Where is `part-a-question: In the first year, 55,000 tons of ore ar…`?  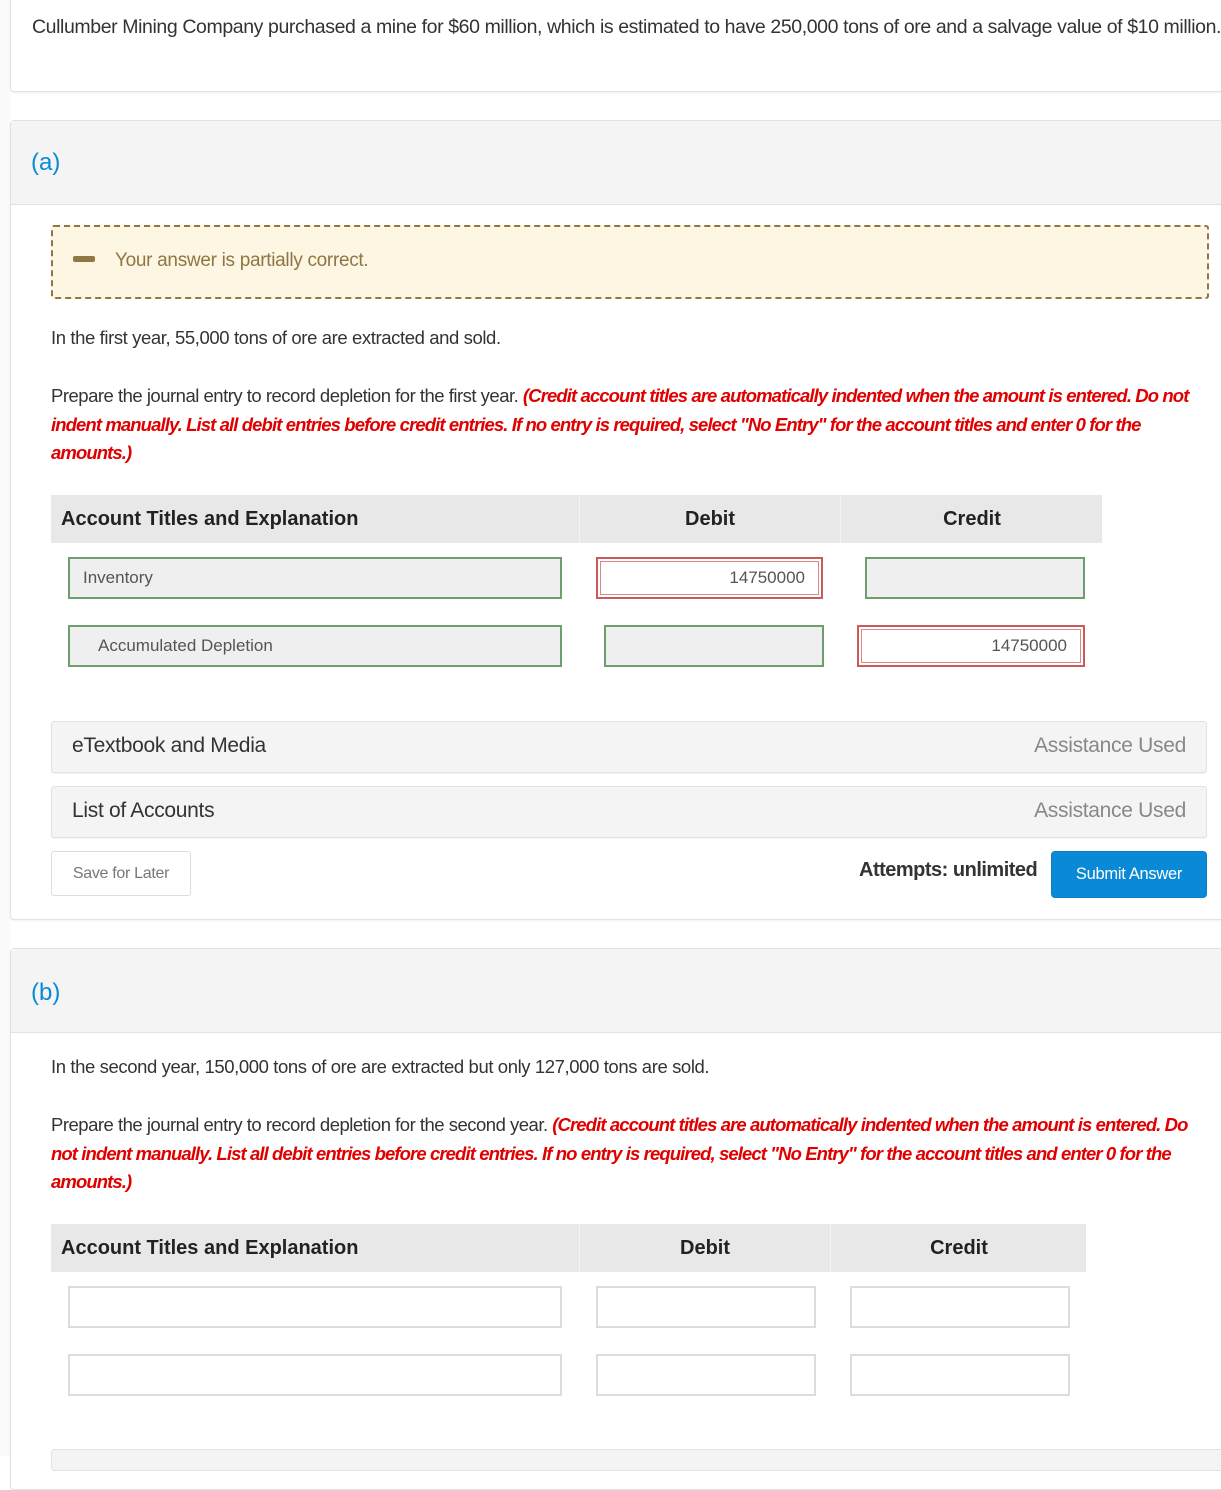
part-a-question: In the first year, 55,000 tons of ore ar… is located at coordinates (276, 337).